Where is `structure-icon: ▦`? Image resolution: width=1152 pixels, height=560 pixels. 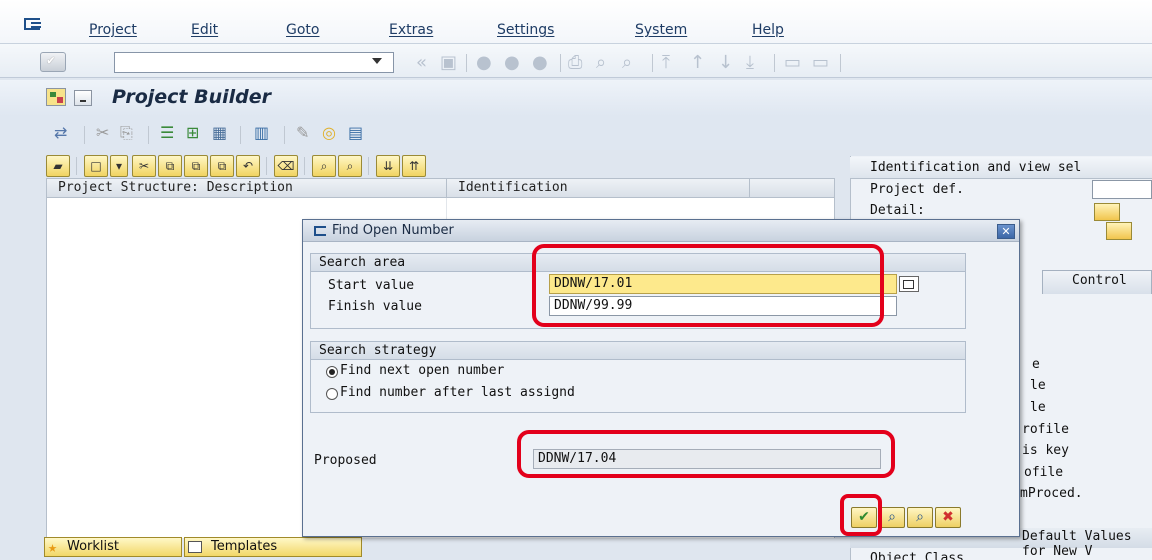 structure-icon: ▦ is located at coordinates (219, 132).